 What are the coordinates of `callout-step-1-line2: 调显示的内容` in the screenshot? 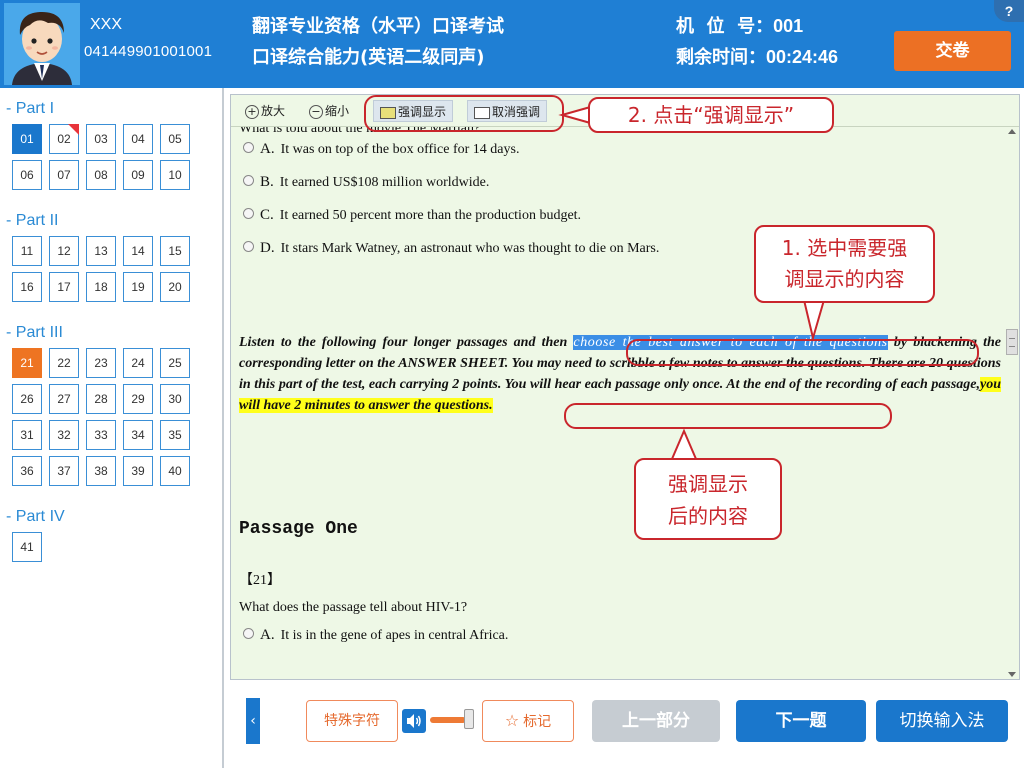 It's located at (844, 279).